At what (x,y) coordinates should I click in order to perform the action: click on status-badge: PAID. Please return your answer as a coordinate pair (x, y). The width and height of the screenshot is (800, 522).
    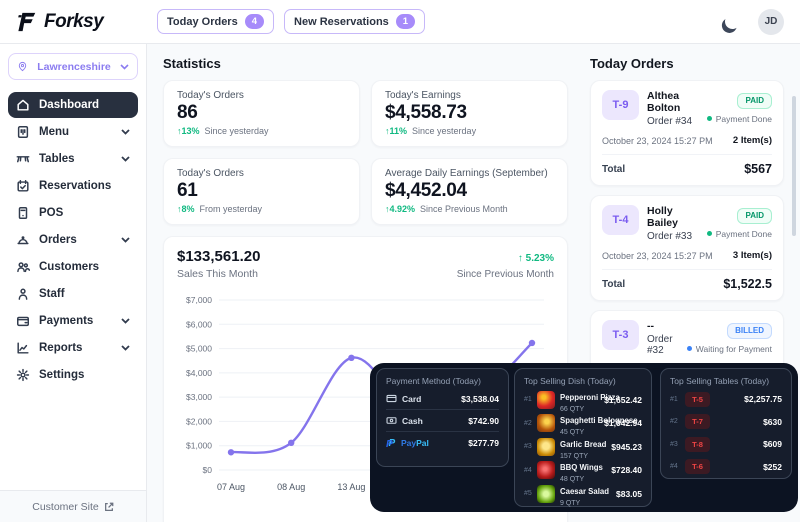
    Looking at the image, I should click on (754, 215).